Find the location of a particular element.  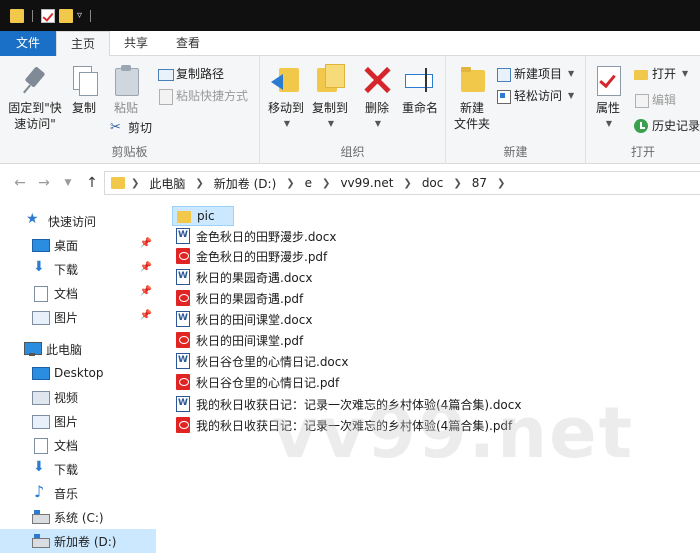

breadcrumb-87: 87 is located at coordinates (479, 183).